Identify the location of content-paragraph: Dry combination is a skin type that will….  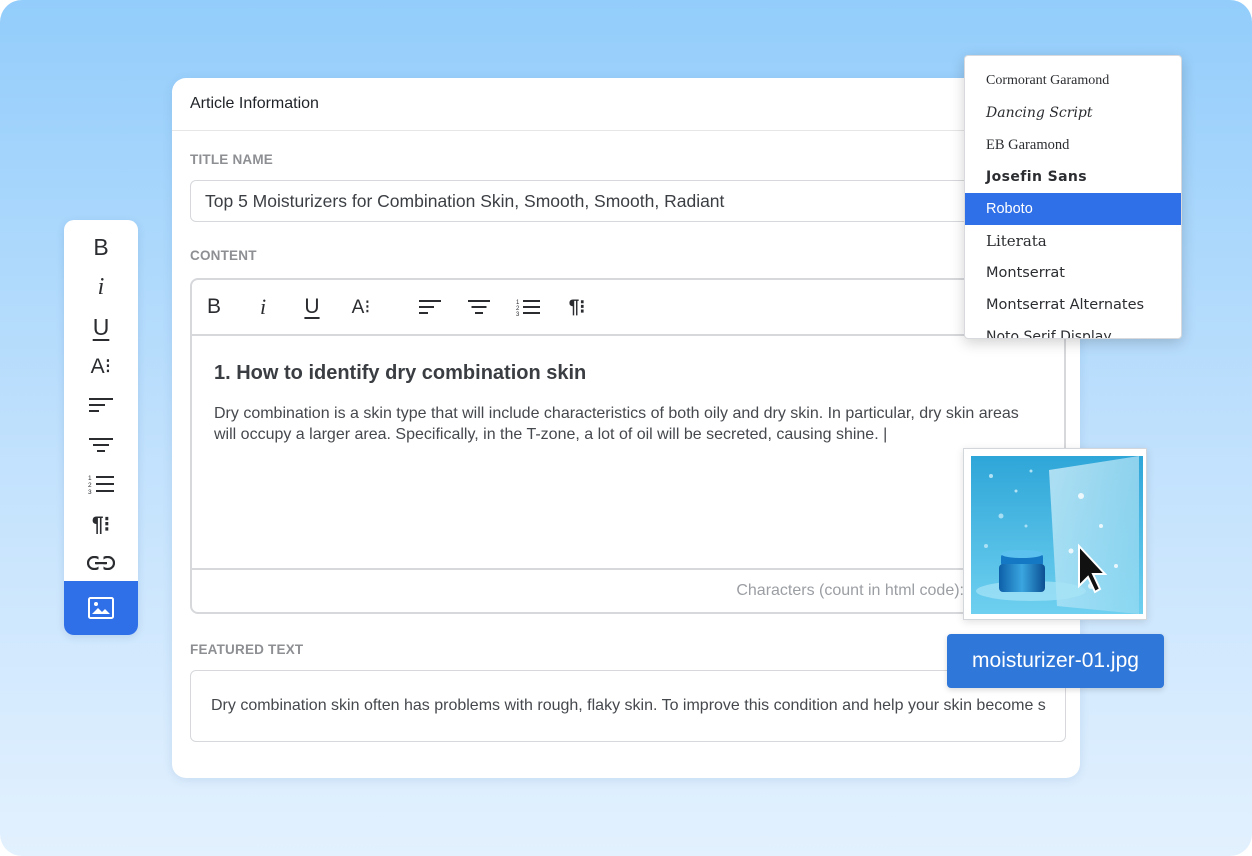
(616, 424).